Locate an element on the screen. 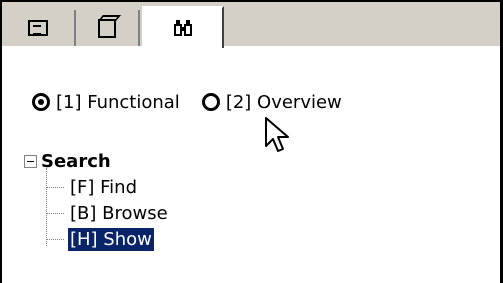 Image resolution: width=503 pixels, height=283 pixels. radio-unchecked-icon is located at coordinates (210, 102).